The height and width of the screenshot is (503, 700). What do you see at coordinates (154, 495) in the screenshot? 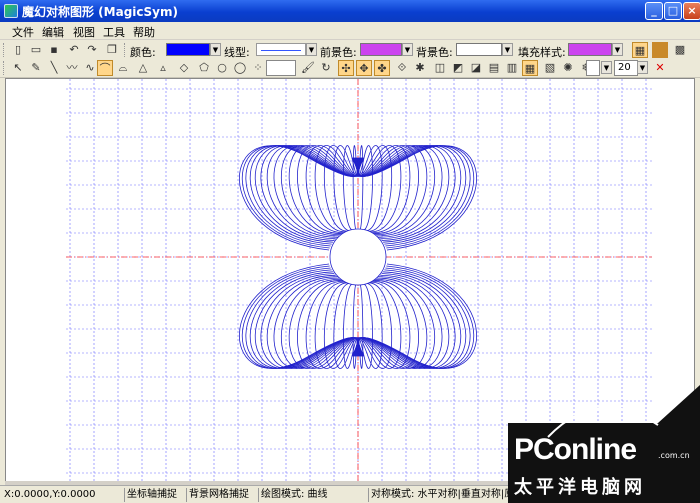
I see `status-axis-snap: 坐标轴捕捉` at bounding box center [154, 495].